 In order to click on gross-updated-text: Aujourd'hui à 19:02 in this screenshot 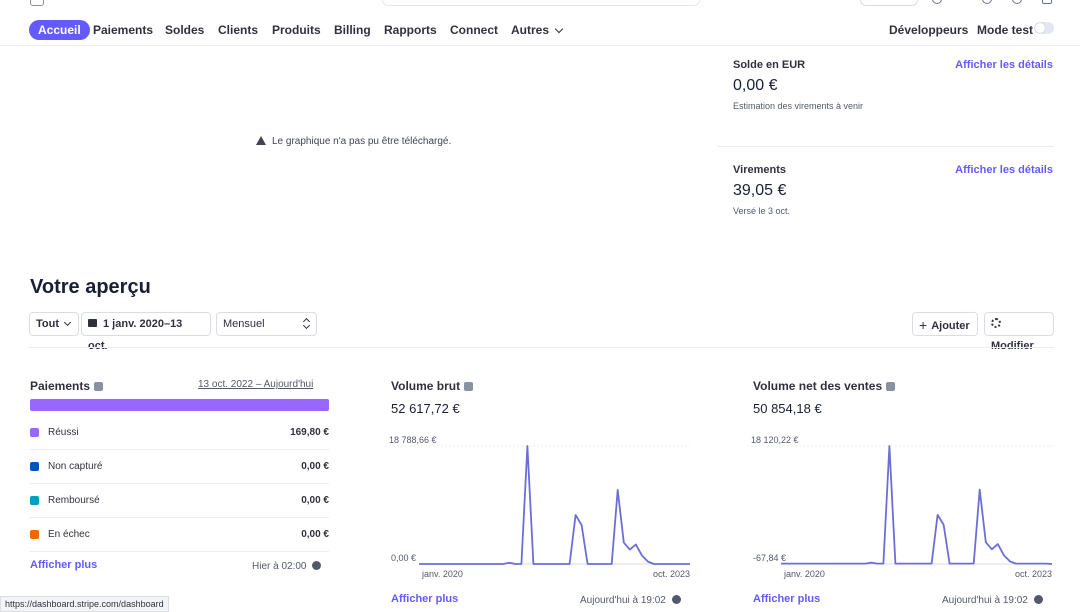, I will do `click(623, 600)`.